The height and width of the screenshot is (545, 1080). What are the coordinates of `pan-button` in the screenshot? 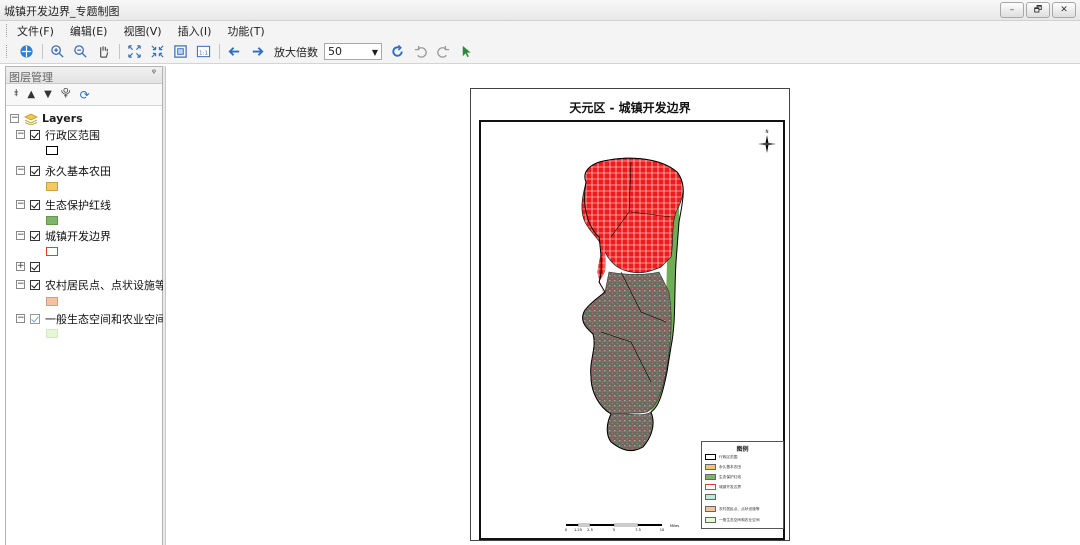 It's located at (103, 52).